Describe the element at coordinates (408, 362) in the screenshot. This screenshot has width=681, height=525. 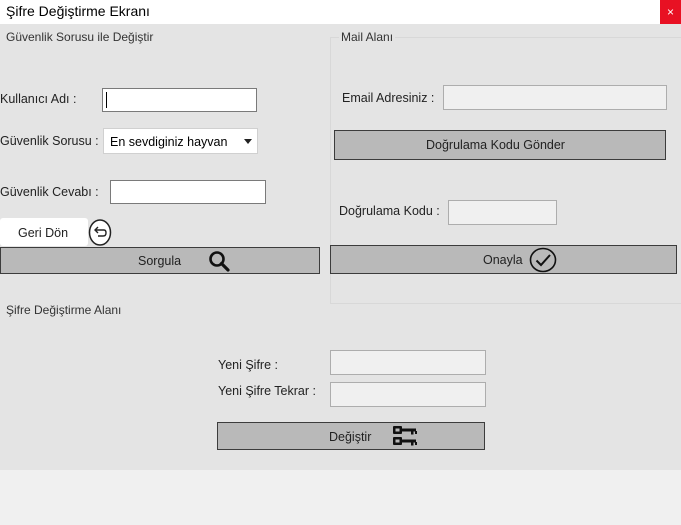
I see `new-password-input` at that location.